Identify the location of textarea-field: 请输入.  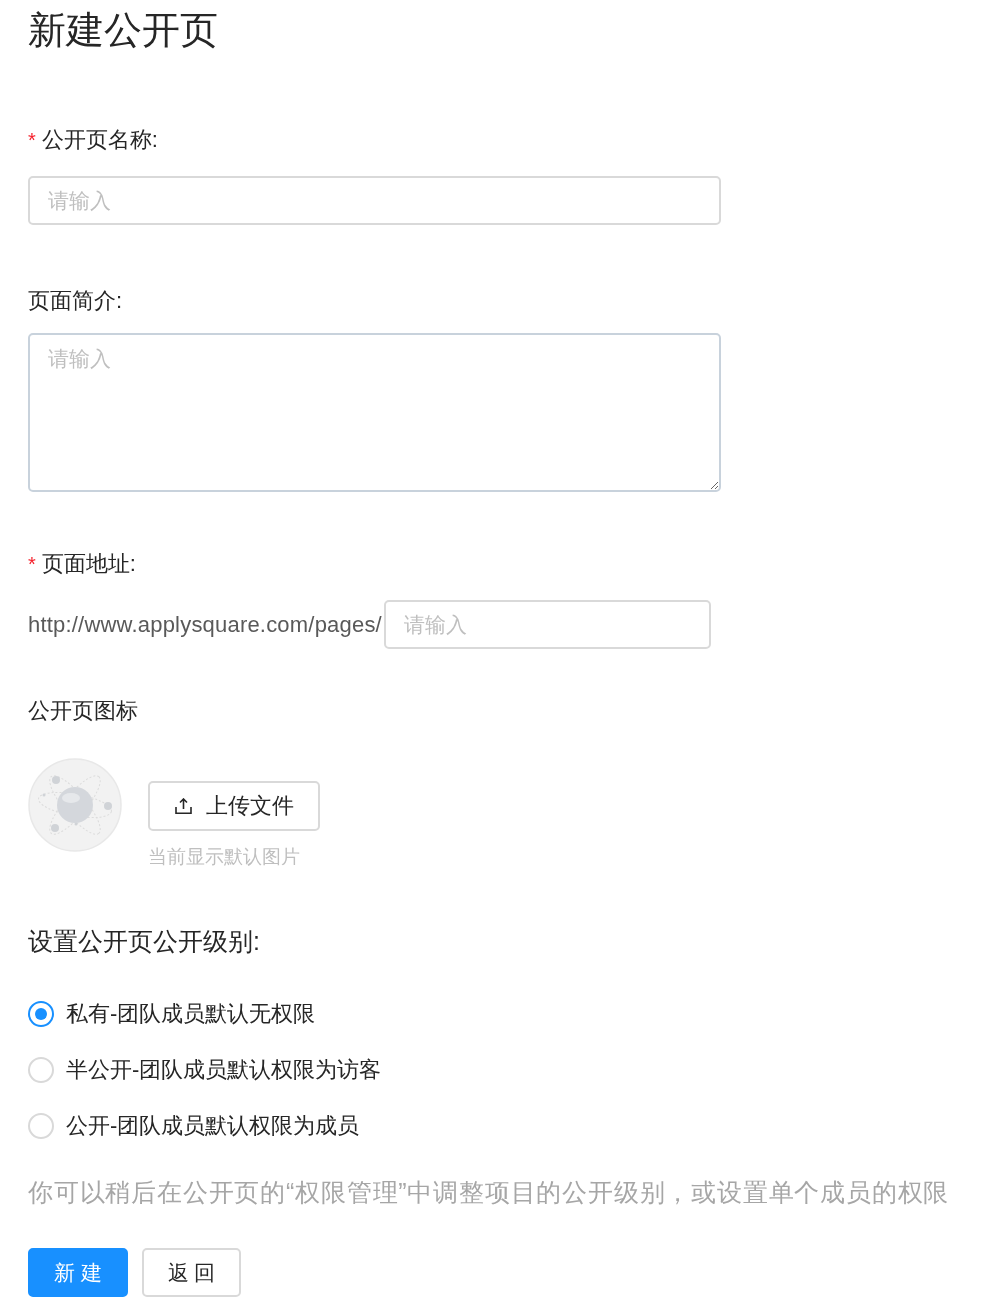
(374, 412).